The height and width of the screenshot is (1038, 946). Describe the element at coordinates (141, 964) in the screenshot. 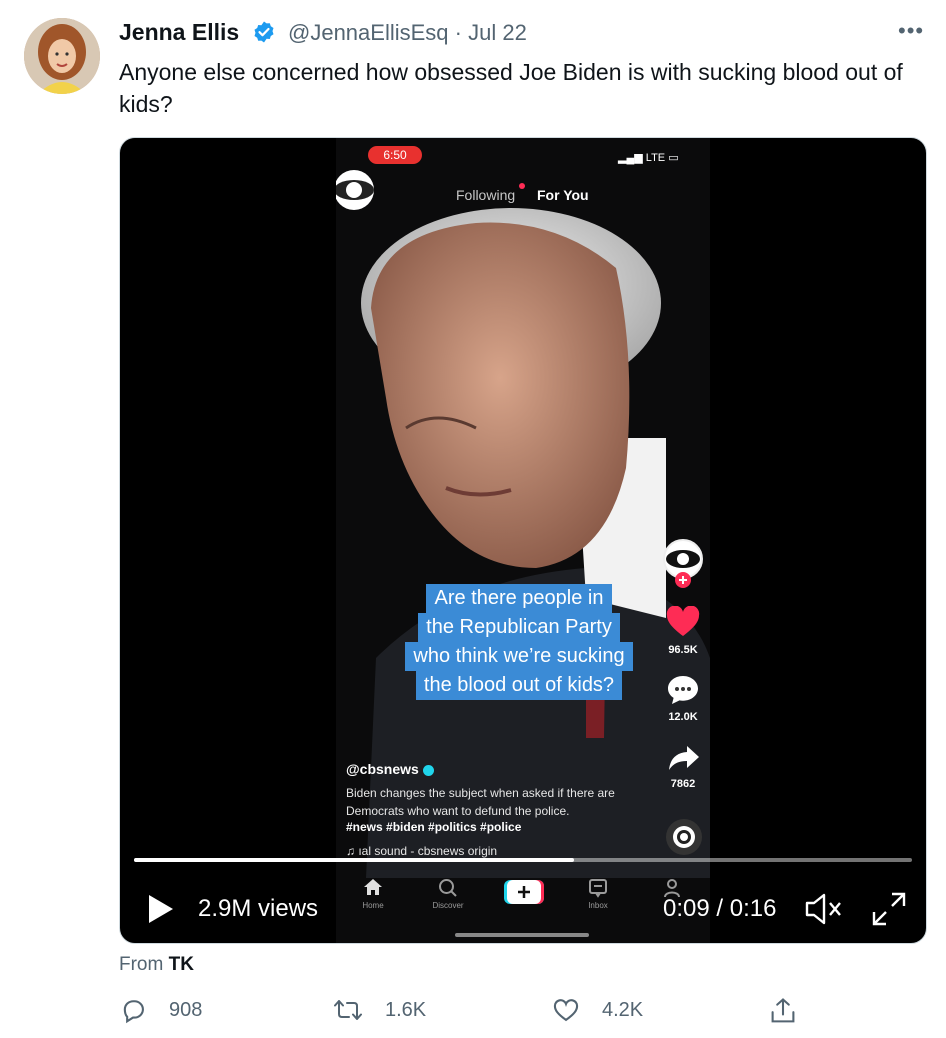

I see `source-prefix: From` at that location.